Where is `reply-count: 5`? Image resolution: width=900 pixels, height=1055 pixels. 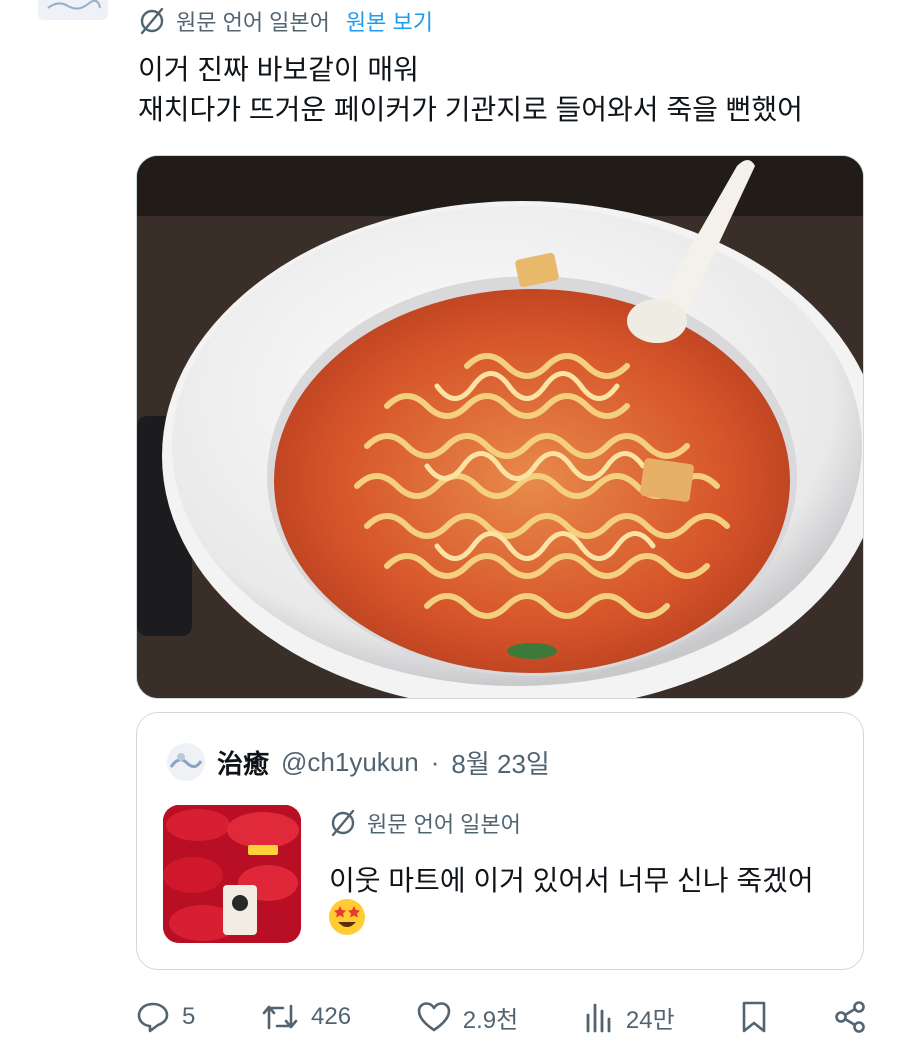 reply-count: 5 is located at coordinates (189, 1016).